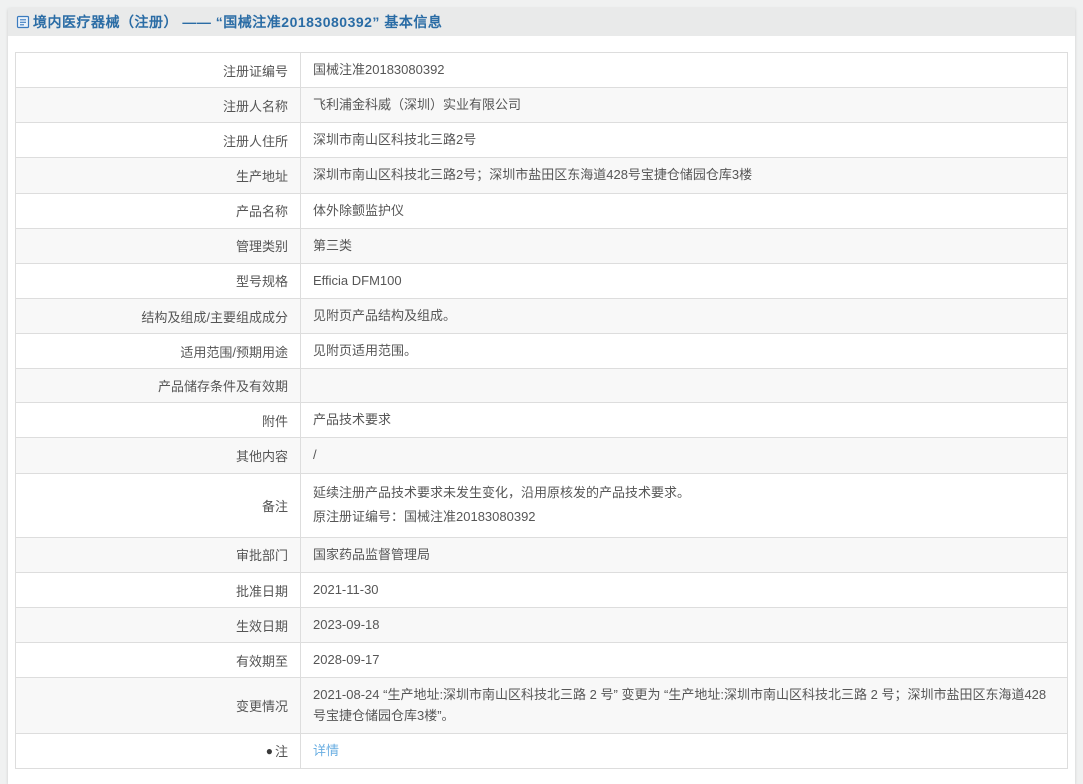 This screenshot has width=1083, height=784. Describe the element at coordinates (158, 455) in the screenshot. I see `row-label: 其他内容` at that location.